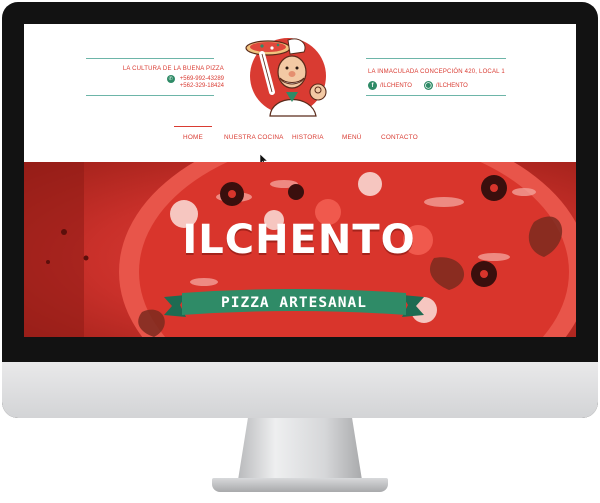  I want to click on instagram-icon: ◯, so click(428, 85).